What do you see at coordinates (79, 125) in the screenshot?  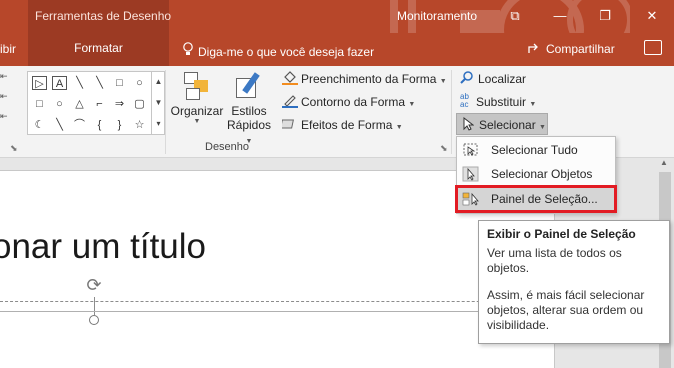 I see `arc-shape-icon: ⌒` at bounding box center [79, 125].